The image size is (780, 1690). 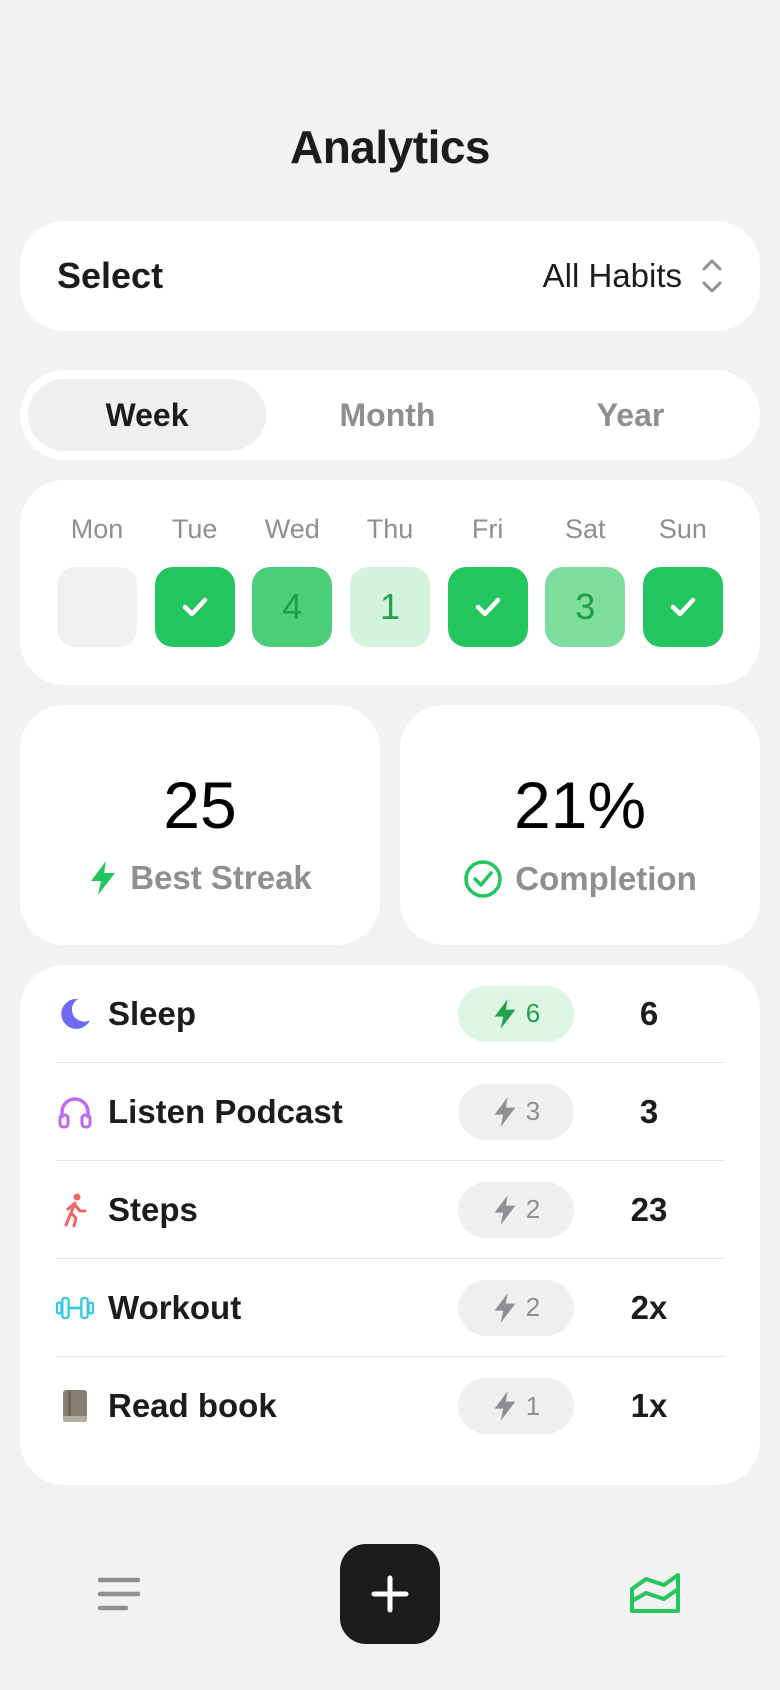 I want to click on day-label-sun: Sun, so click(x=682, y=529).